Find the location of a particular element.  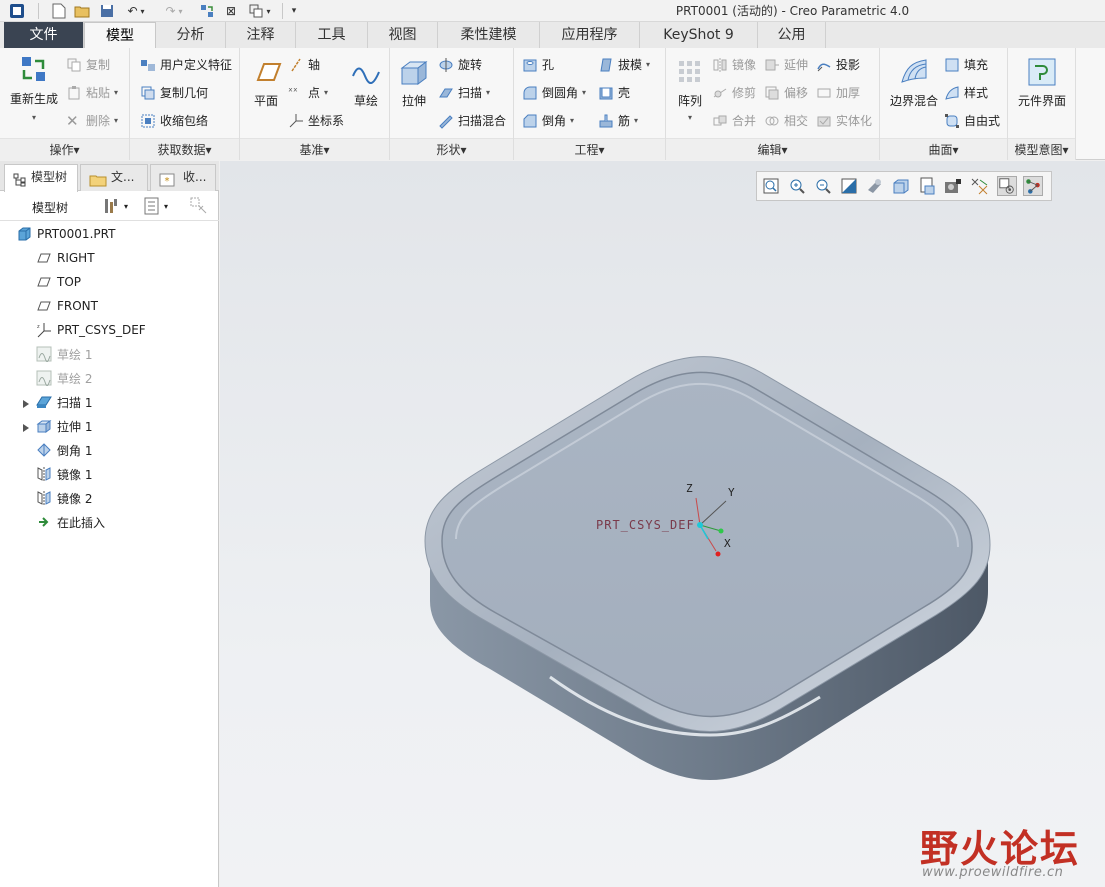

plane-button: 平面 is located at coordinates (266, 82).